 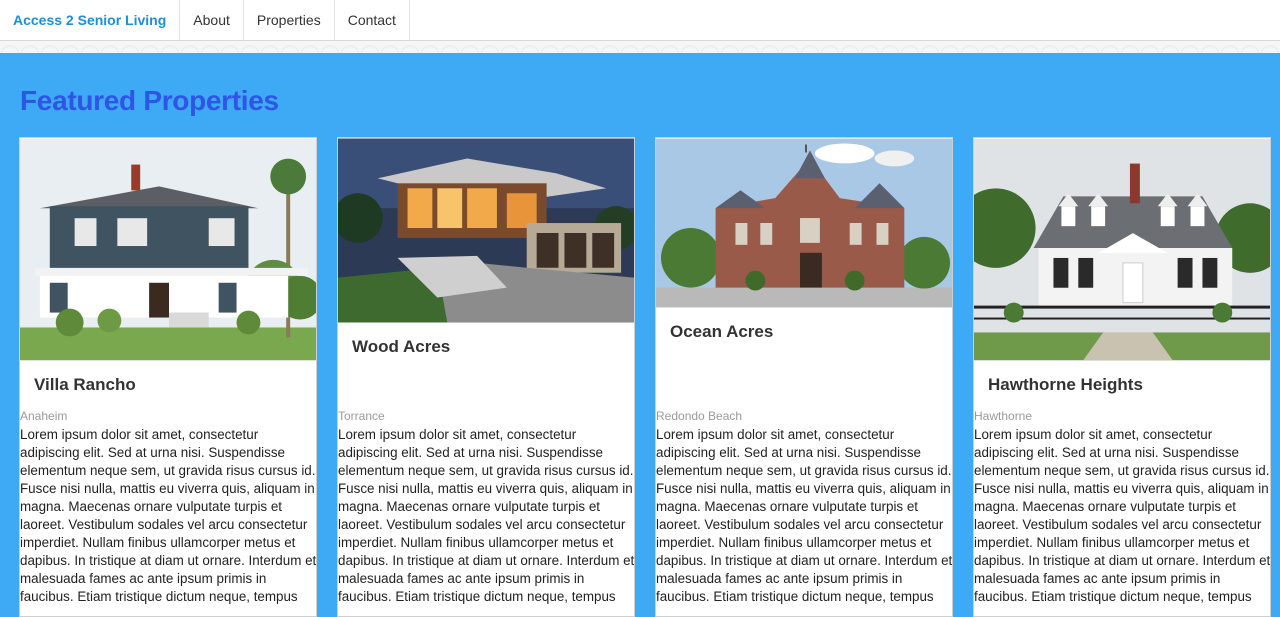 I want to click on nav-about: About, so click(x=212, y=20).